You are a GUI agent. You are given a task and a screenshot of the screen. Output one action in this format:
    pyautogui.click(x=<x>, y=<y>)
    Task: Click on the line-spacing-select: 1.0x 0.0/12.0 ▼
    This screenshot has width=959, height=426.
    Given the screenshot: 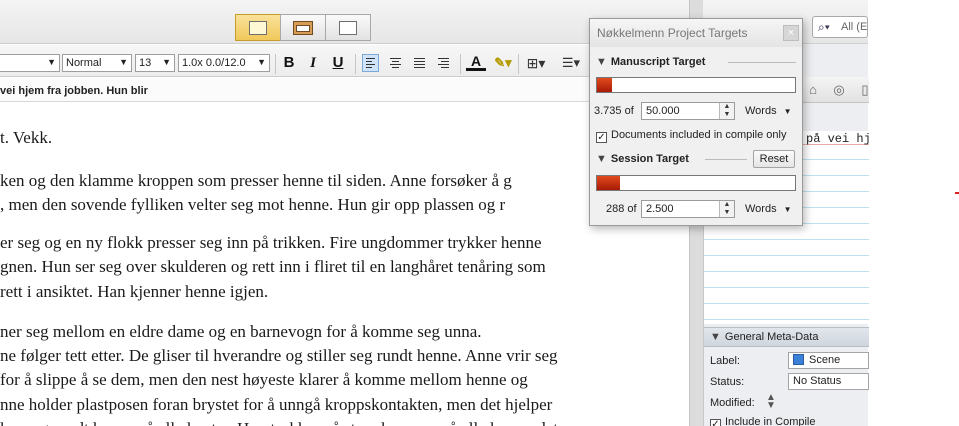 What is the action you would take?
    pyautogui.click(x=224, y=63)
    